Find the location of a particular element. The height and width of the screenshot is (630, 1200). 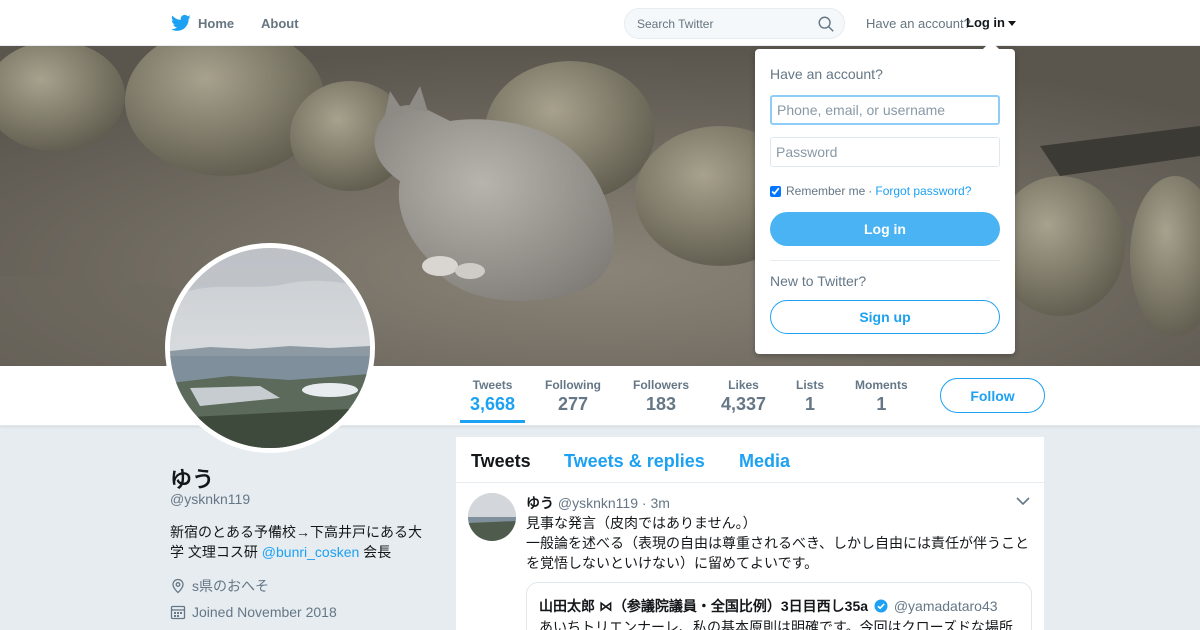

login-dropdown-toggle: Log in is located at coordinates (991, 22).